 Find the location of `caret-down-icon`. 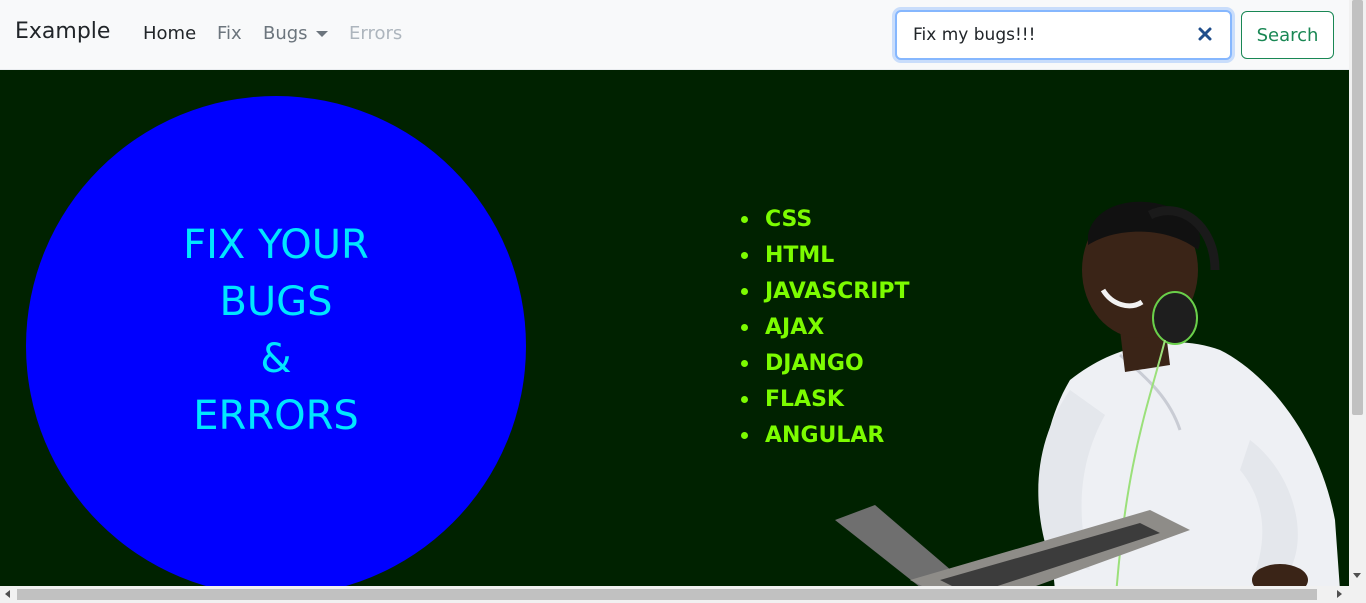

caret-down-icon is located at coordinates (321, 33).